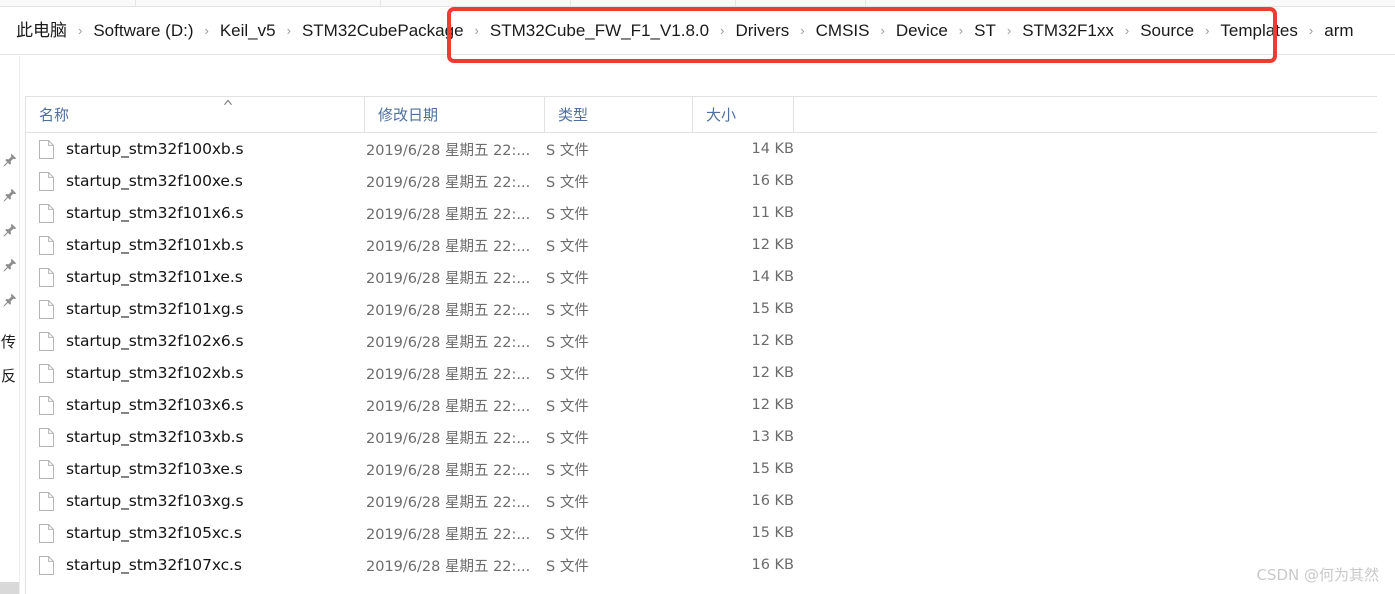  Describe the element at coordinates (154, 469) in the screenshot. I see `file-name-label: startup_stm32f103xe.s` at that location.